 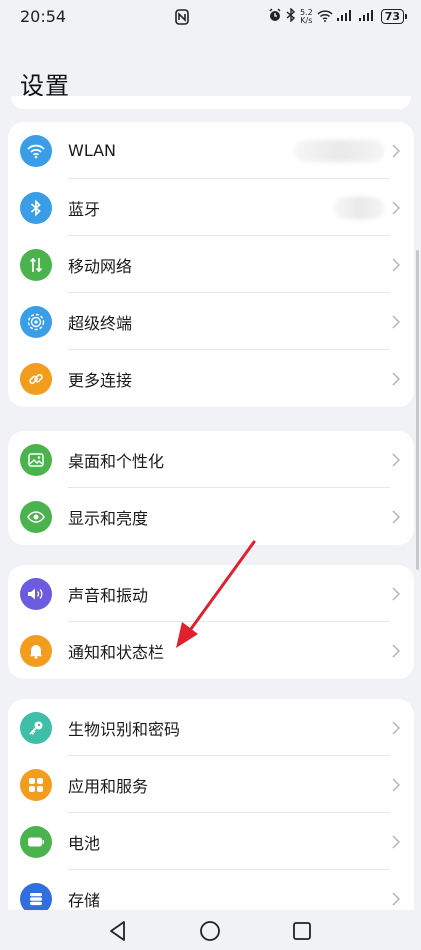 I want to click on setting-display-brightness: 显示和亮度, so click(x=211, y=516).